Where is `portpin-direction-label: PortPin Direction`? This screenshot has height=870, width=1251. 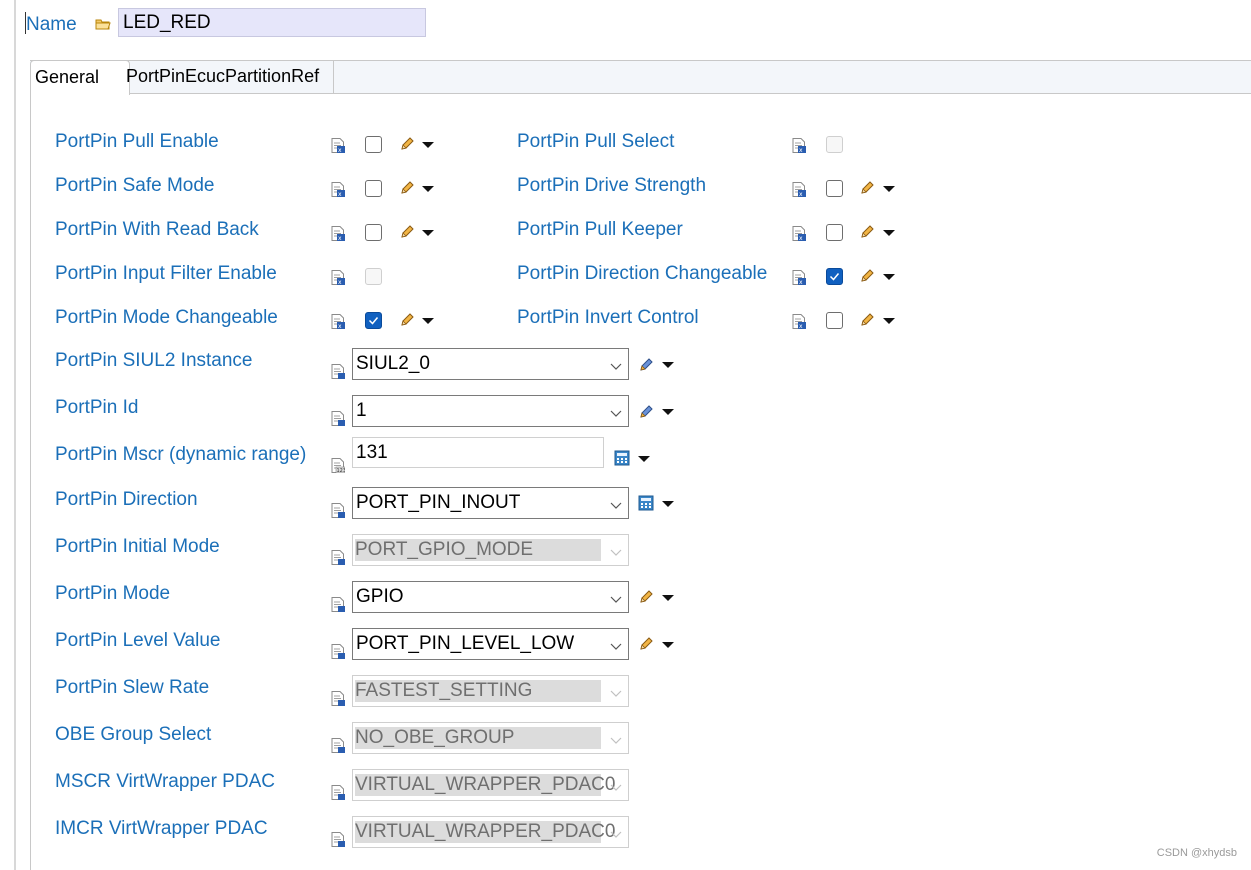
portpin-direction-label: PortPin Direction is located at coordinates (126, 499).